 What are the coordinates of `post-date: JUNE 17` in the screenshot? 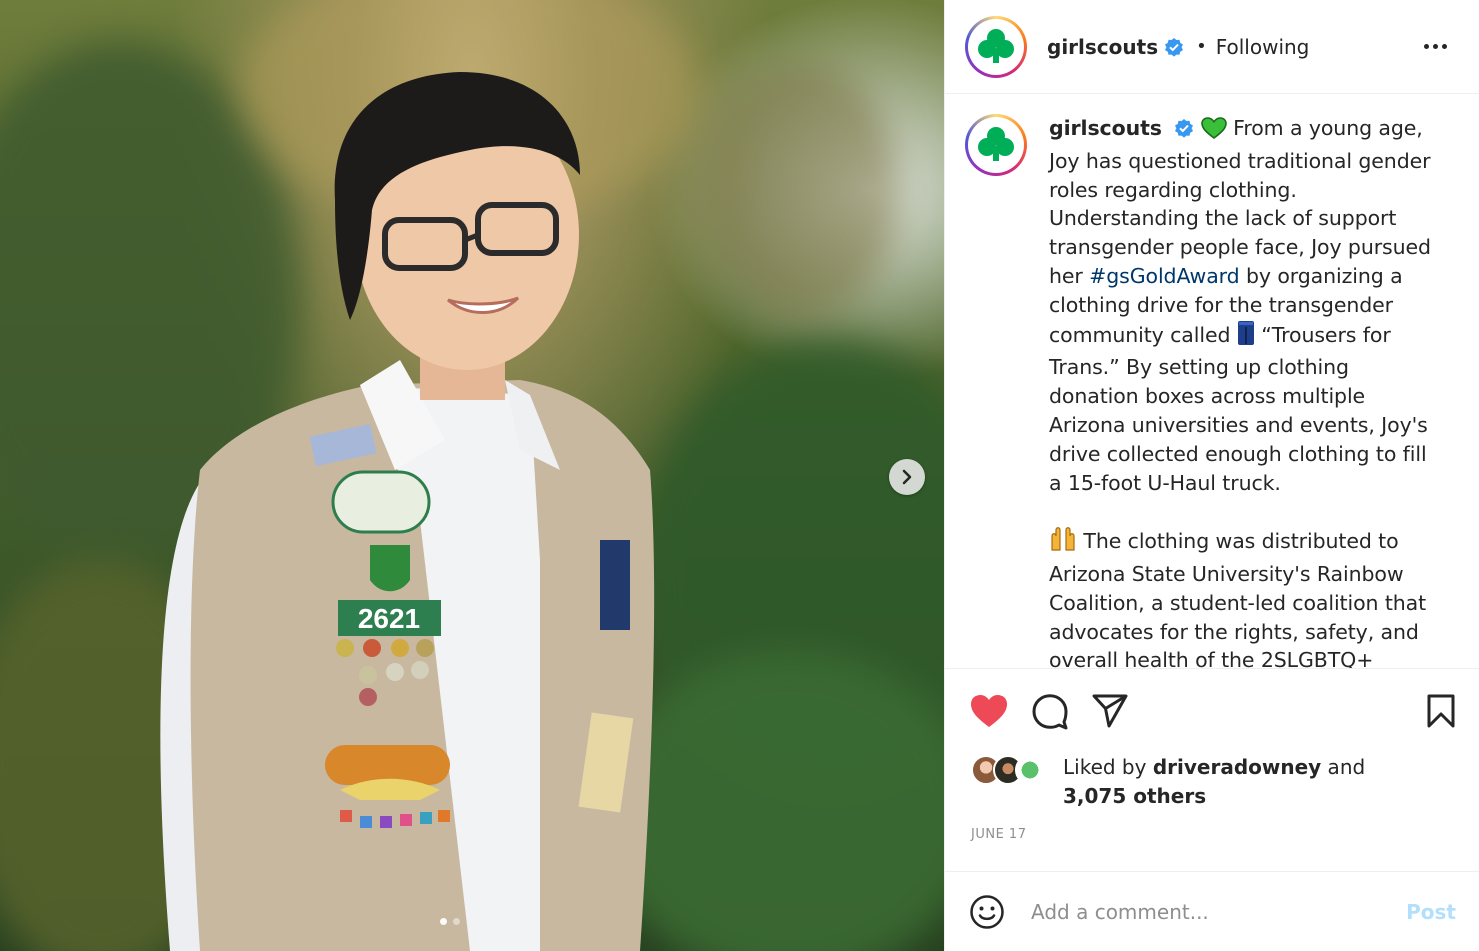 It's located at (1212, 826).